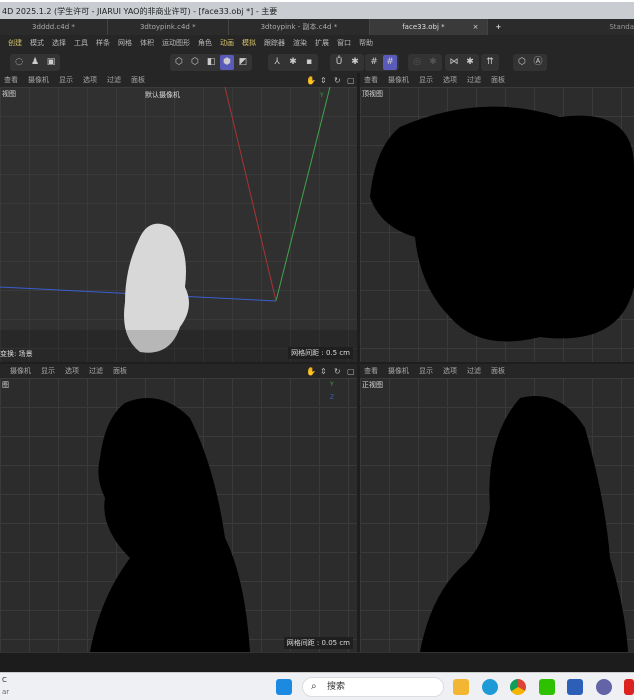 The width and height of the screenshot is (634, 700). What do you see at coordinates (179, 62) in the screenshot?
I see `points-mode-icon: ⬡` at bounding box center [179, 62].